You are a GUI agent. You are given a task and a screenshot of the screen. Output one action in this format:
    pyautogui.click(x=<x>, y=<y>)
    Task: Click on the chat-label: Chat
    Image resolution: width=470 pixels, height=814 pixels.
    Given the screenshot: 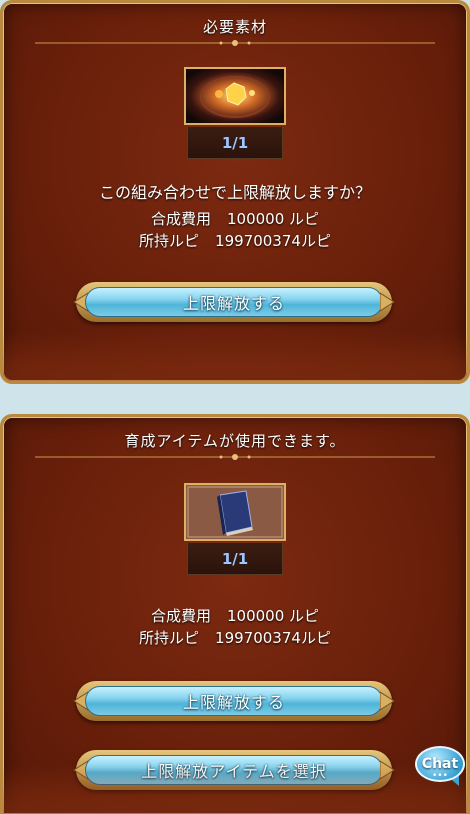 What is the action you would take?
    pyautogui.click(x=440, y=764)
    